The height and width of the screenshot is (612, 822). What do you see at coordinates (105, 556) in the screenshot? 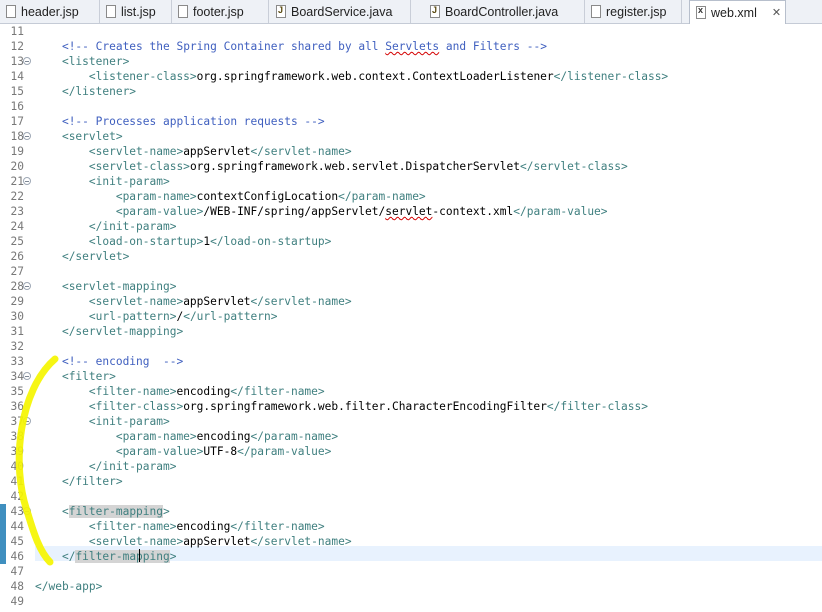
I see `code-text: </filter-mapping>` at bounding box center [105, 556].